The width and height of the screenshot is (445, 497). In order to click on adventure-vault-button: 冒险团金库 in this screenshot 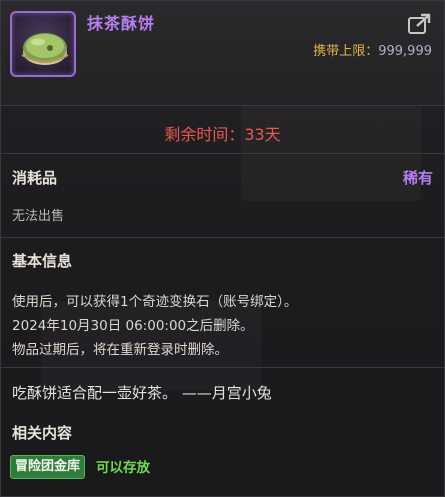, I will do `click(48, 467)`.